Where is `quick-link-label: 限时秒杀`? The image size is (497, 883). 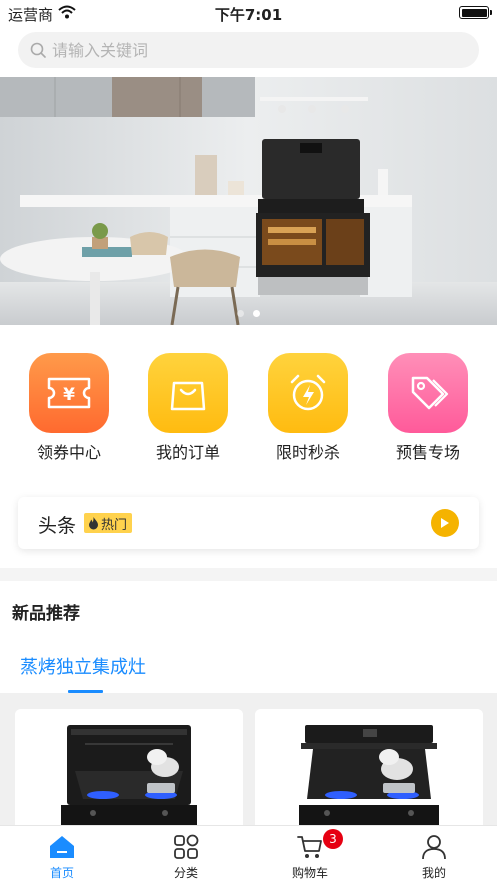 quick-link-label: 限时秒杀 is located at coordinates (307, 452).